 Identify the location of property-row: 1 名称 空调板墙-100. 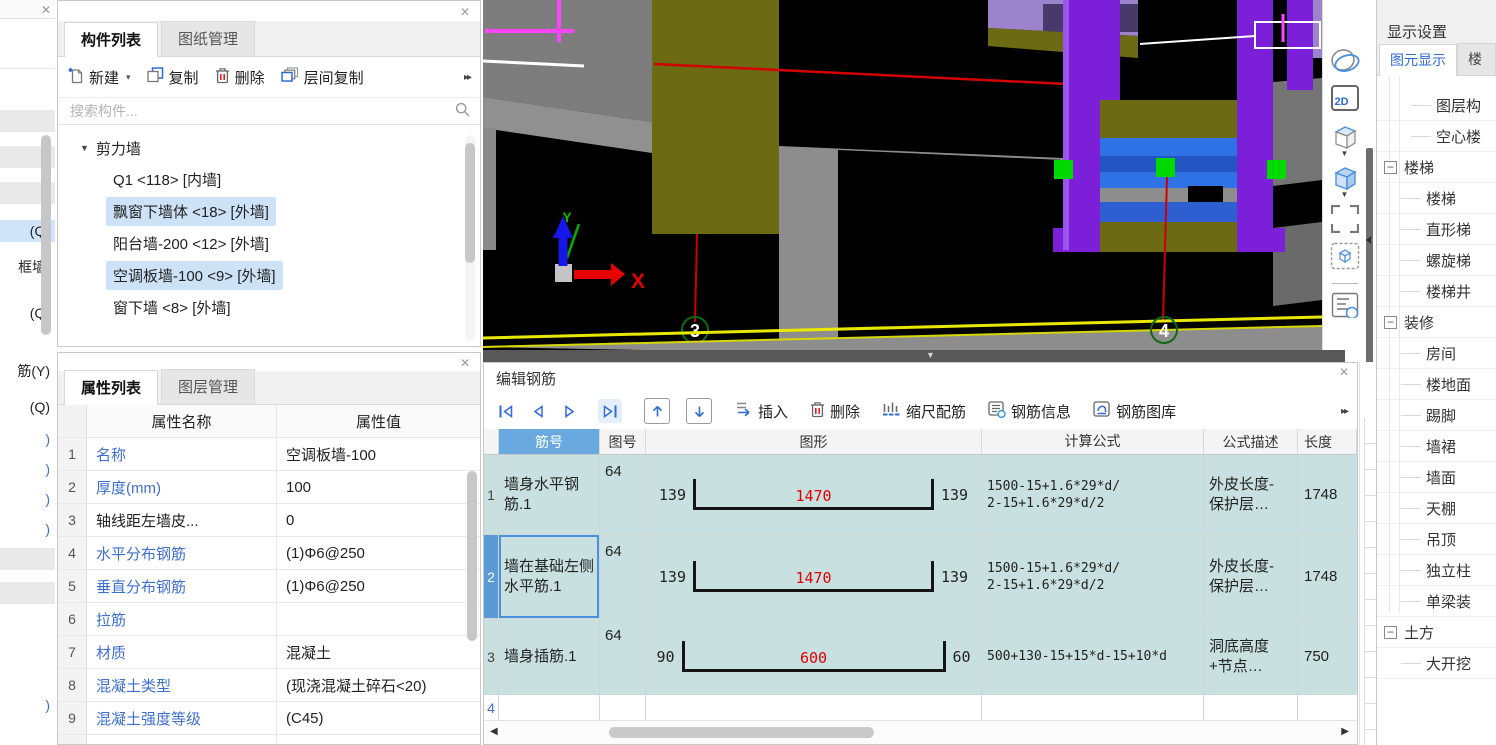
(269, 454).